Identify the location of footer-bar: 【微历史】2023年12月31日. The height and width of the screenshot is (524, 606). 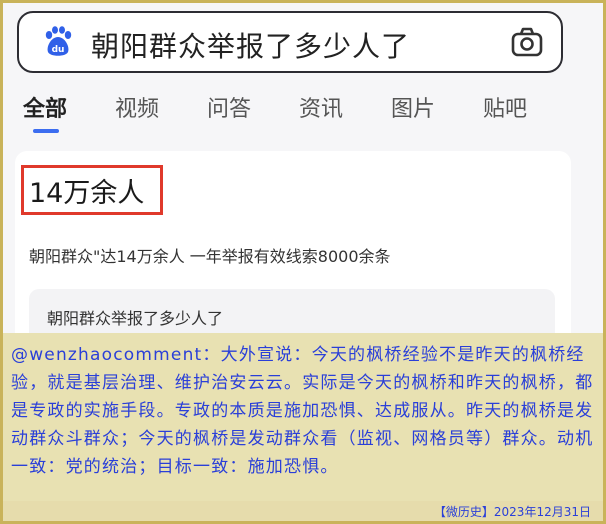
(303, 511).